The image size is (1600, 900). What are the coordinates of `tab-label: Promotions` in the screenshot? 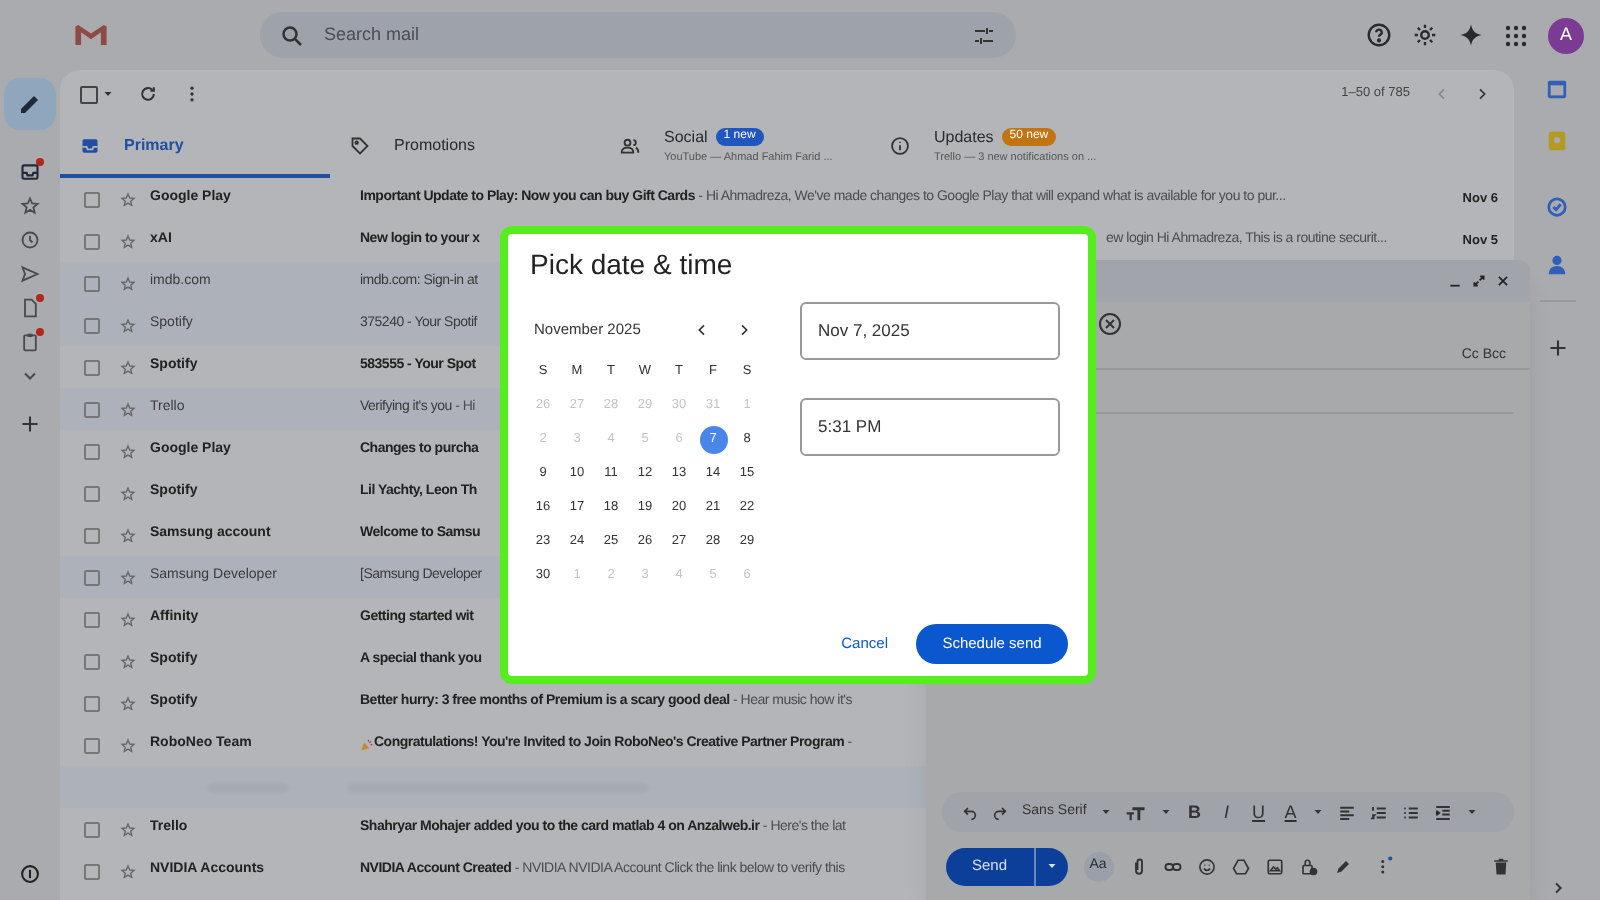 It's located at (434, 146).